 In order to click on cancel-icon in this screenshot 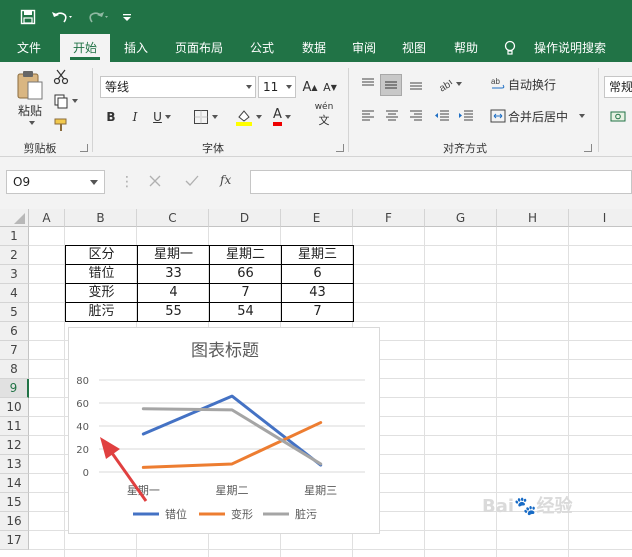, I will do `click(155, 182)`.